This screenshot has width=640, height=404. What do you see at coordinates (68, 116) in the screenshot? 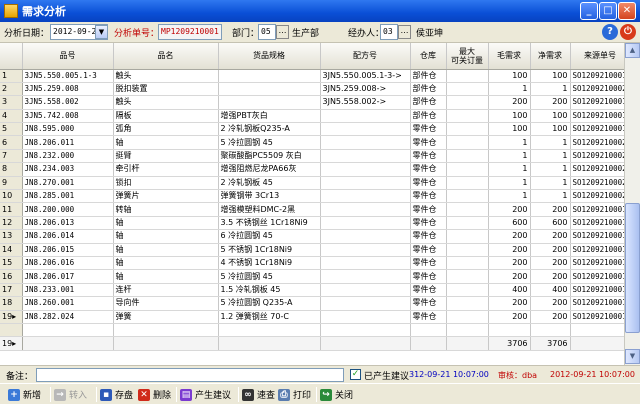
I see `table-cell: 3JN5.742.008` at bounding box center [68, 116].